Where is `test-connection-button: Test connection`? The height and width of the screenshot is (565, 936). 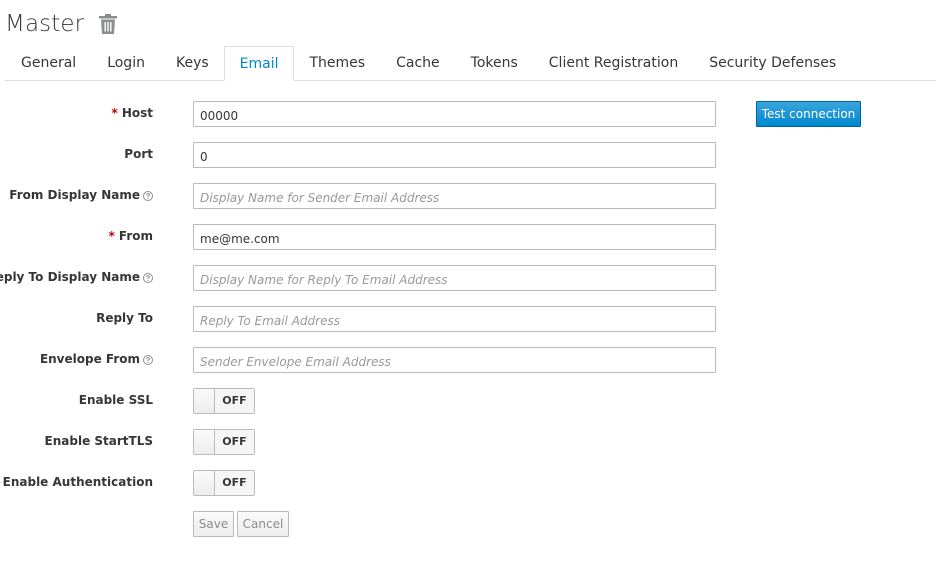 test-connection-button: Test connection is located at coordinates (808, 114).